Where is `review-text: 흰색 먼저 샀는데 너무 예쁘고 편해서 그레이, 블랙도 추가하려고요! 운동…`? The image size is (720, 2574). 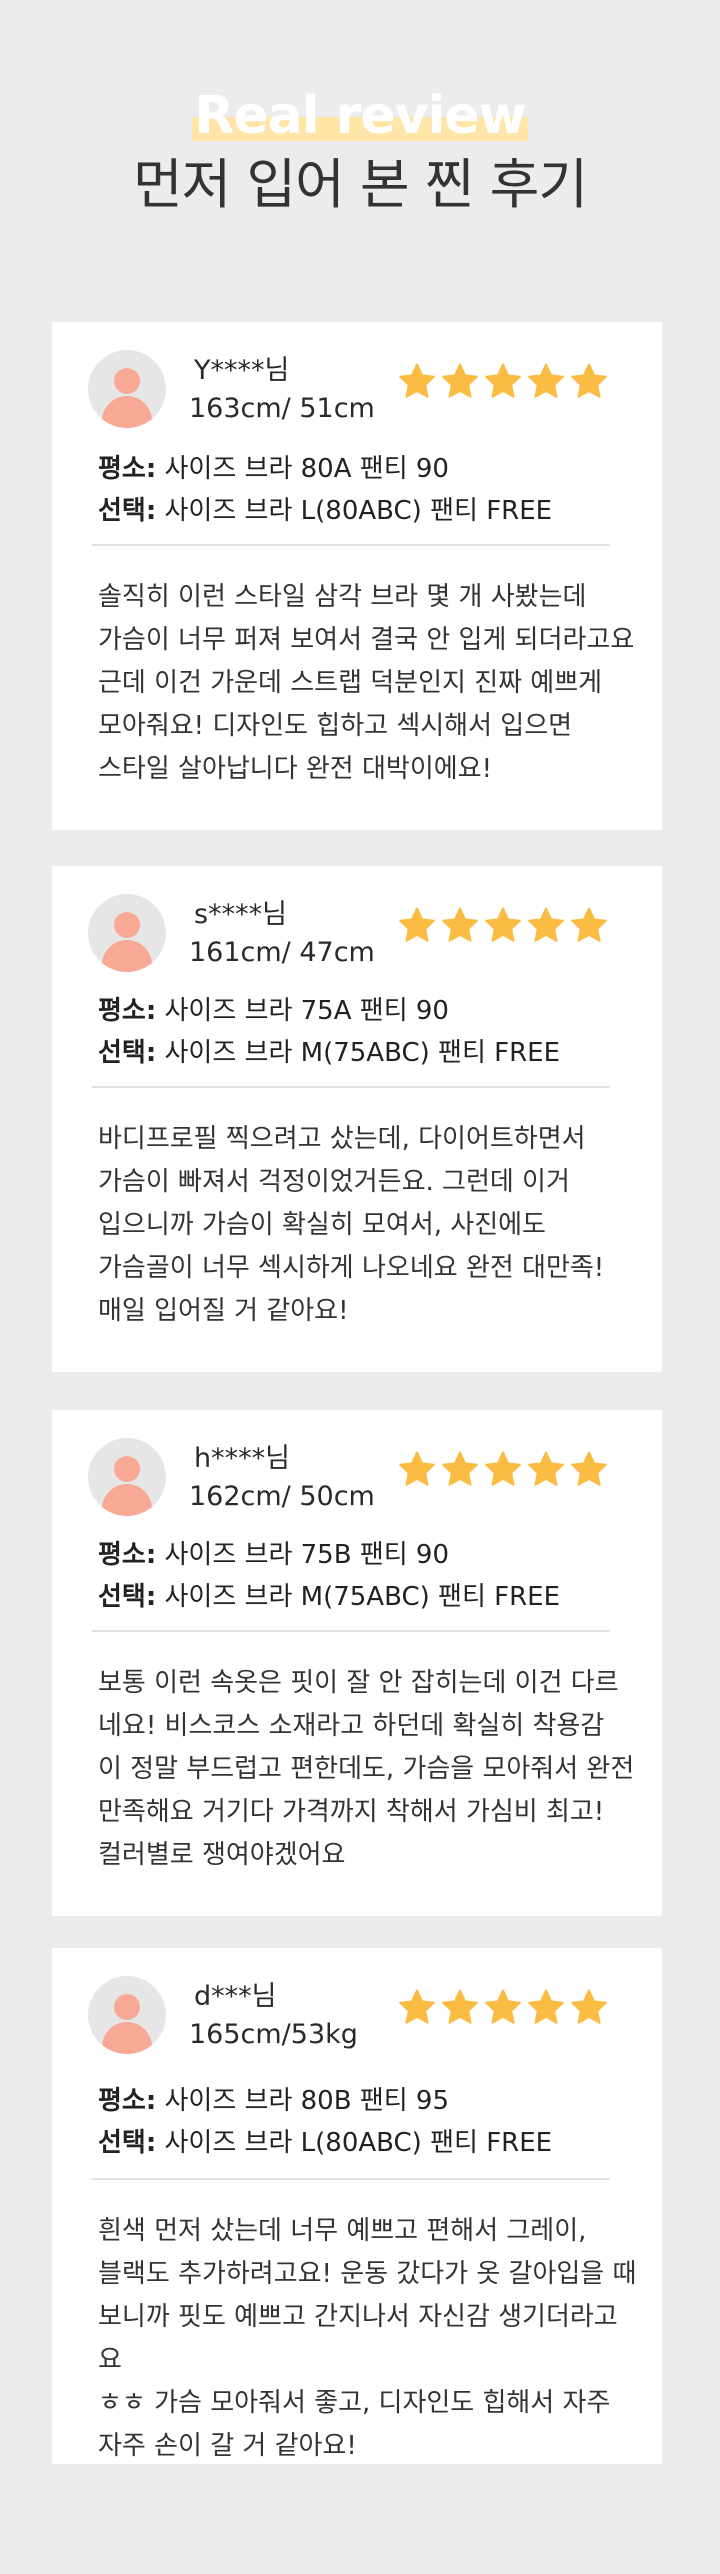 review-text: 흰색 먼저 샀는데 너무 예쁘고 편해서 그레이, 블랙도 추가하려고요! 운동… is located at coordinates (367, 2338).